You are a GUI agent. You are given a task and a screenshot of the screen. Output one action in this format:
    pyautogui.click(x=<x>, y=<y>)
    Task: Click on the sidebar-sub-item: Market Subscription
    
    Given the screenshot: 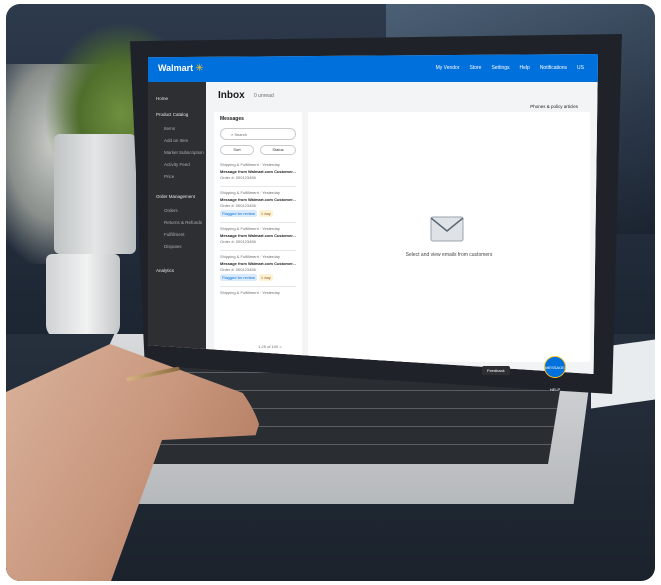 What is the action you would take?
    pyautogui.click(x=184, y=152)
    